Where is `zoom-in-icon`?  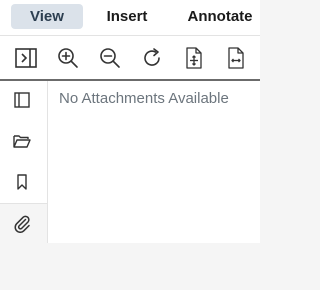 zoom-in-icon is located at coordinates (68, 58).